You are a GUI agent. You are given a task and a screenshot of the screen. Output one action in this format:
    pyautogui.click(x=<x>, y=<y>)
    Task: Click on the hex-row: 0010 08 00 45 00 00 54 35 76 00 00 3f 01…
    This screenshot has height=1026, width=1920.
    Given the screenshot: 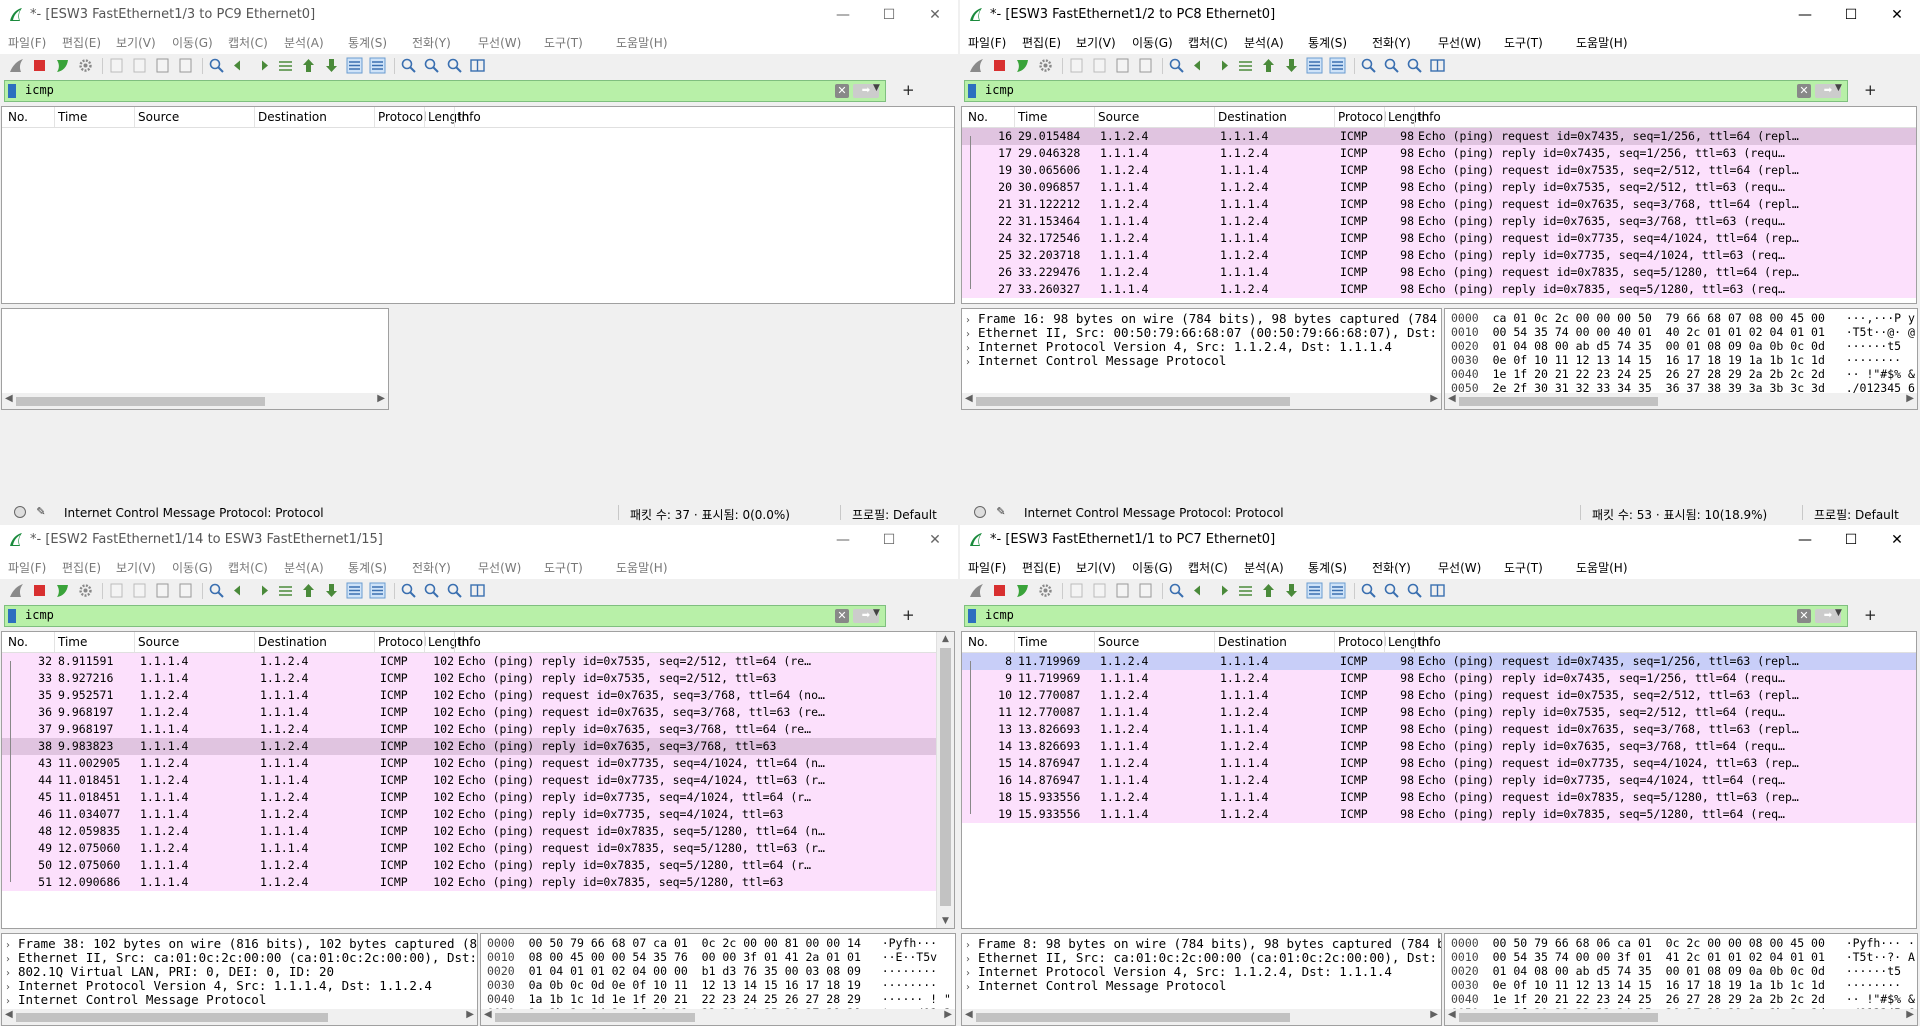 What is the action you would take?
    pyautogui.click(x=712, y=957)
    